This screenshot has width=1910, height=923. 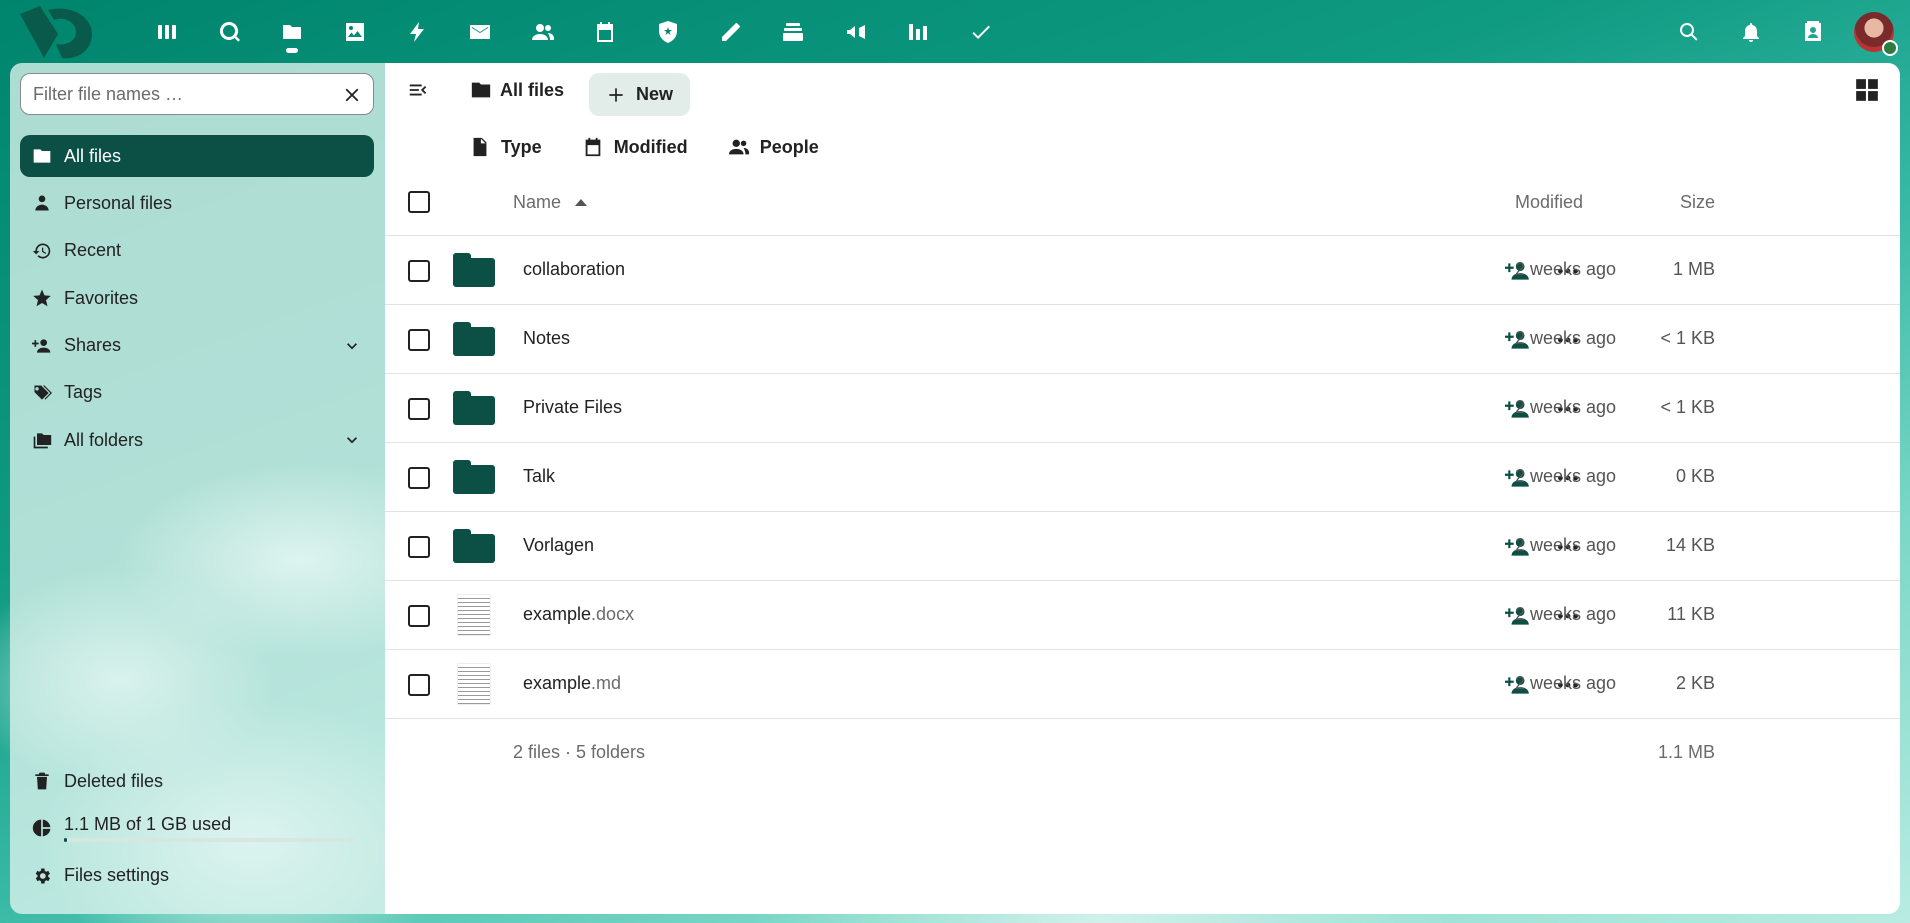 What do you see at coordinates (505, 147) in the screenshot?
I see `filter-type: Type` at bounding box center [505, 147].